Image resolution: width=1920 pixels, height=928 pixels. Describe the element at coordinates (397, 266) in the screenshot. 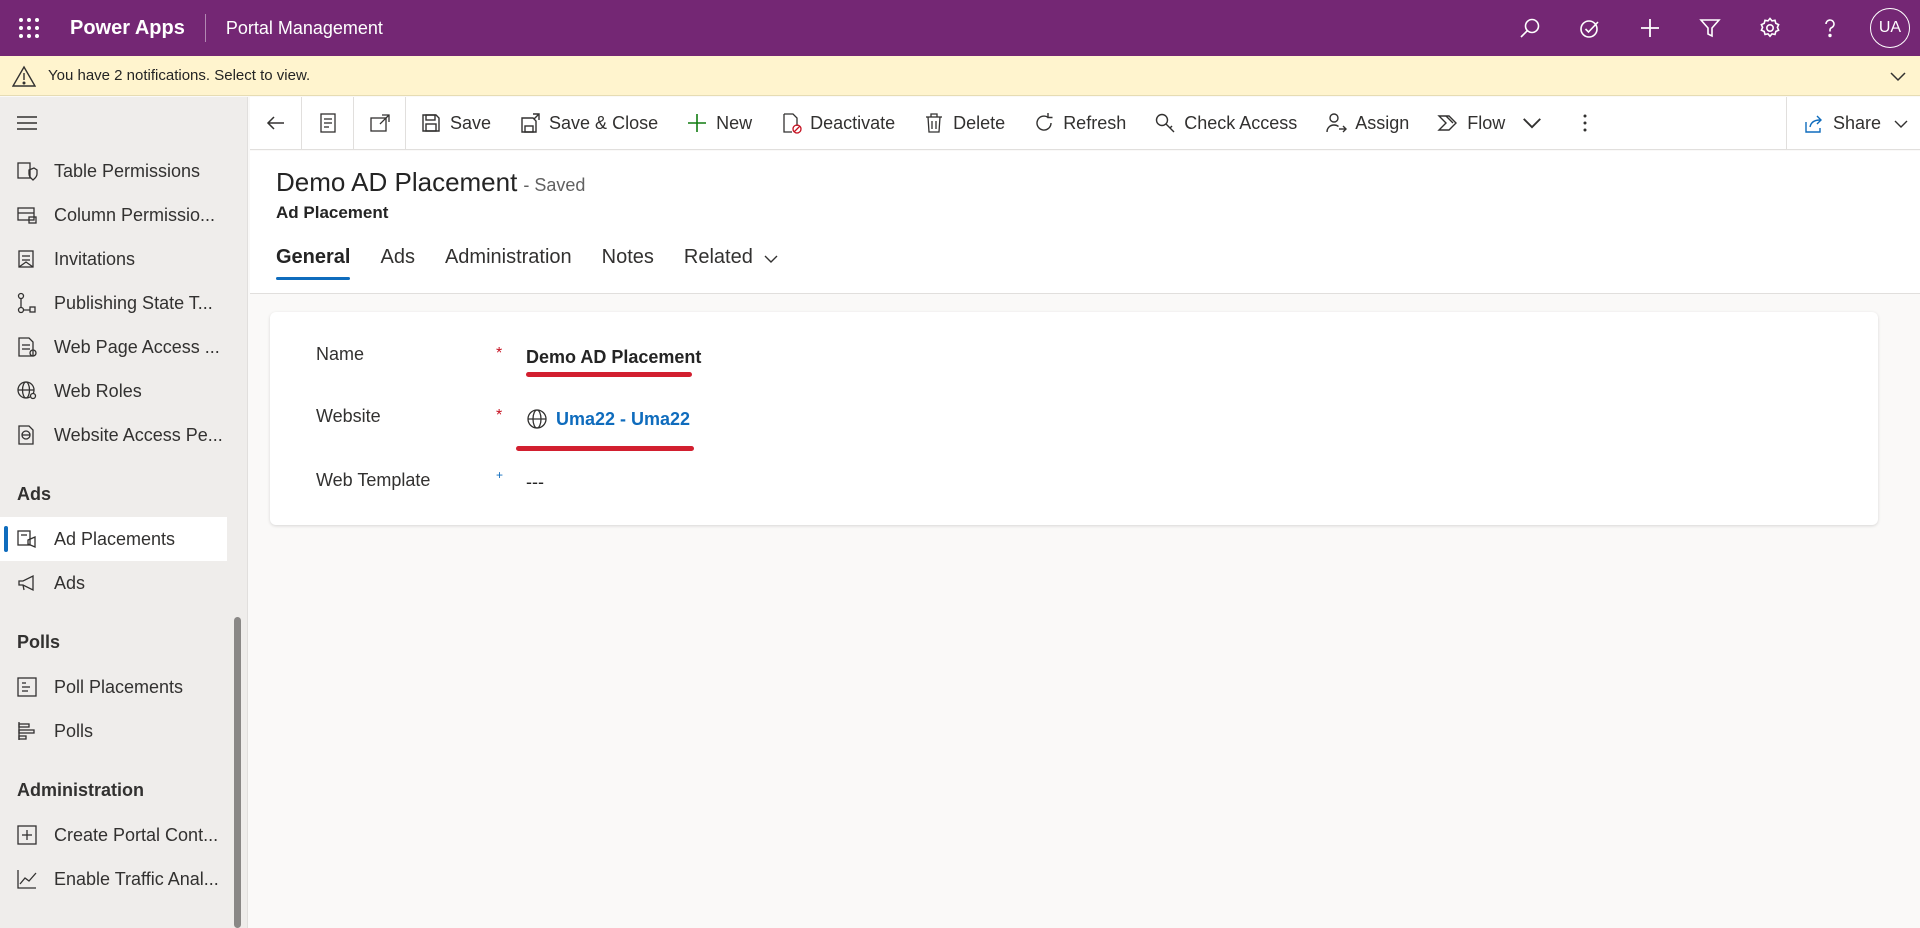

I see `tab-ads: Ads` at that location.